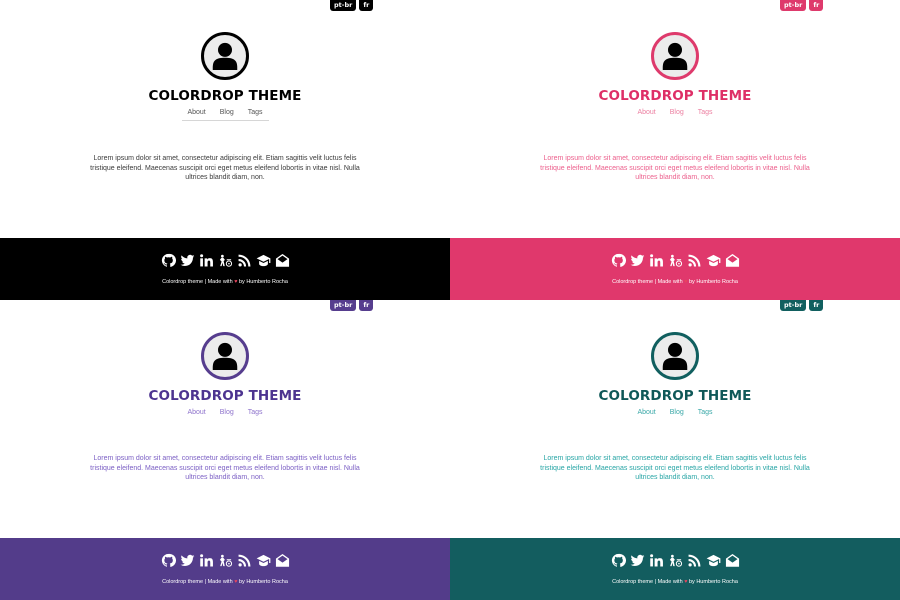 The width and height of the screenshot is (900, 600). I want to click on main-nav: About Blog Tags, so click(225, 112).